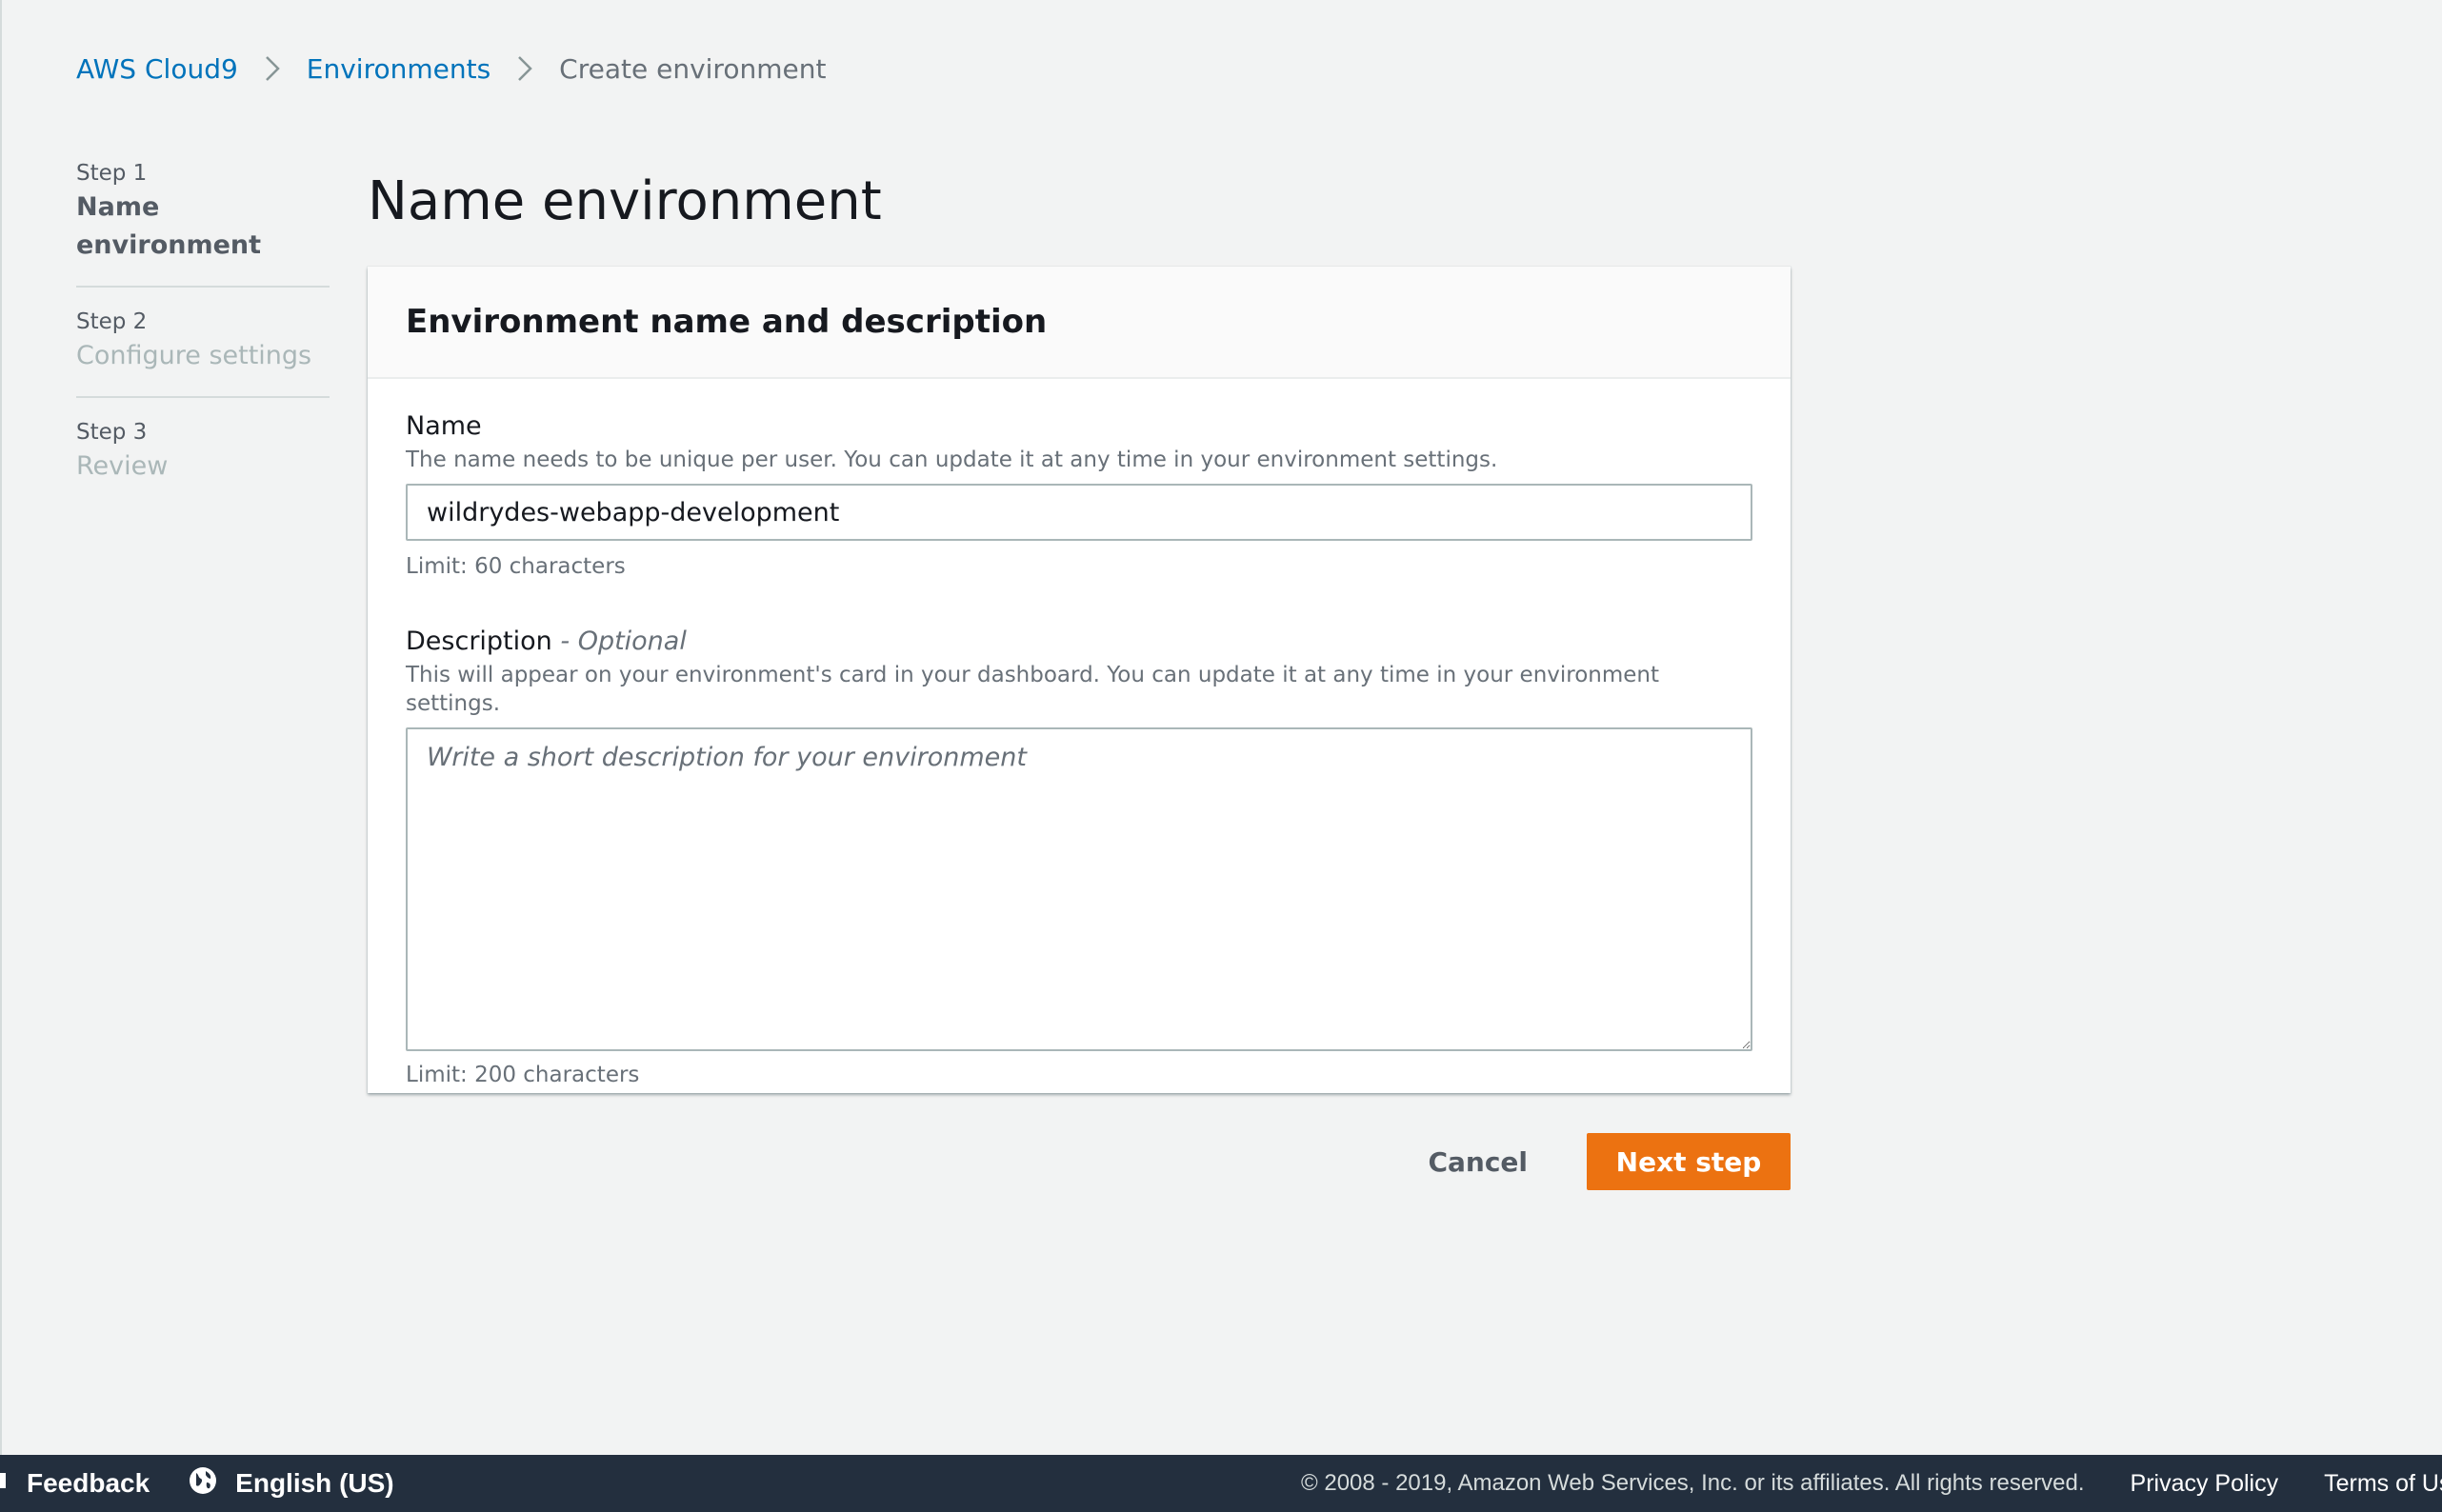  What do you see at coordinates (203, 1483) in the screenshot?
I see `globe-icon` at bounding box center [203, 1483].